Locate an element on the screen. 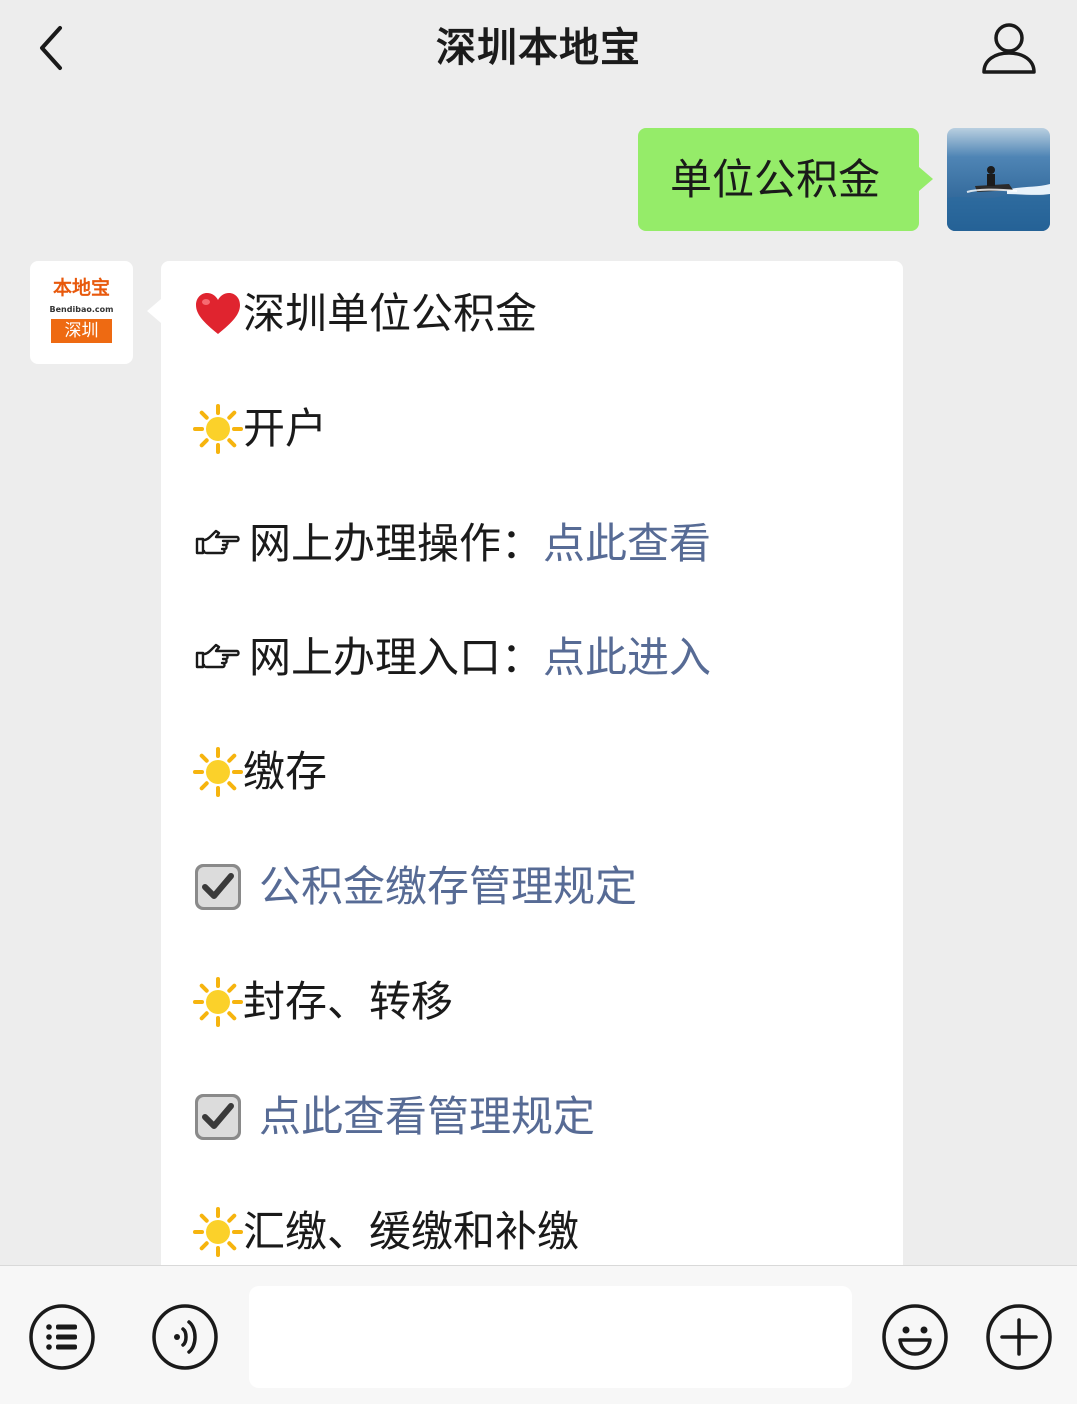  top-navigation-bar: 深圳本地宝 is located at coordinates (538, 50).